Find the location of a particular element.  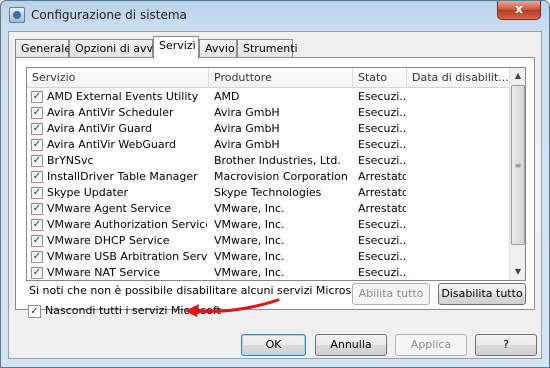

service-manufacturer: Avira GmbH is located at coordinates (247, 112).